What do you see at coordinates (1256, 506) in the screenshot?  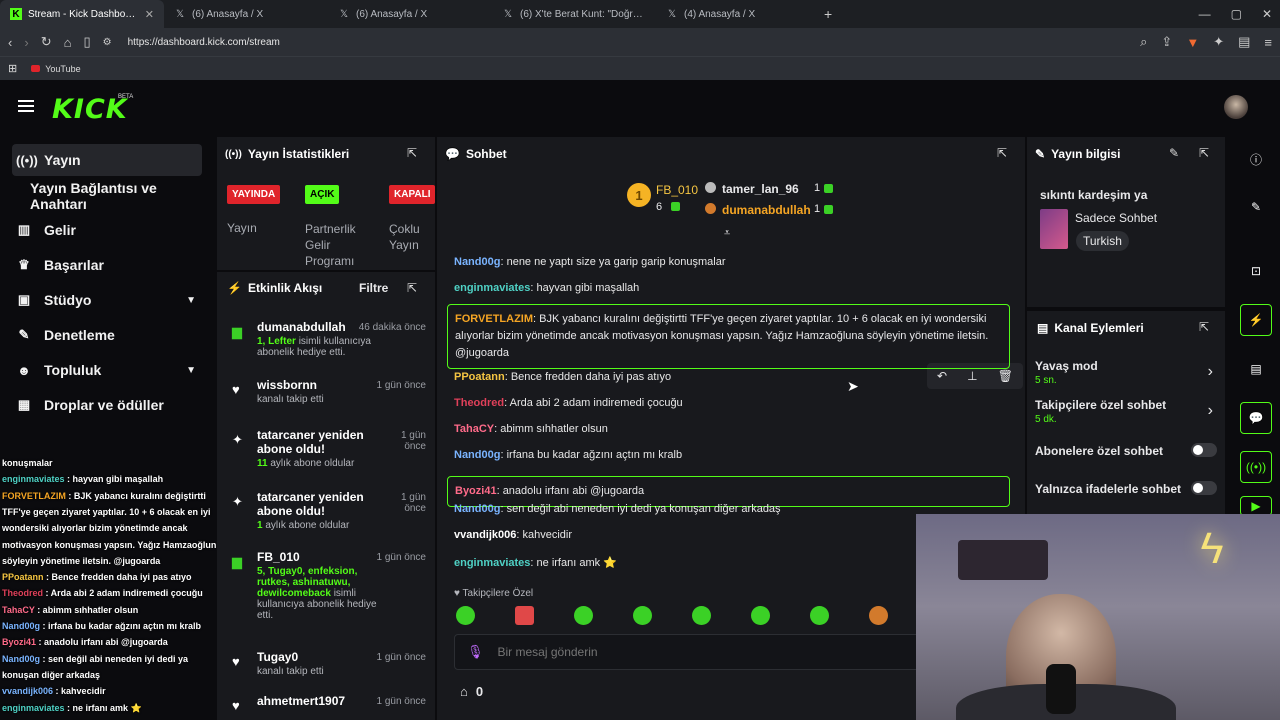 I see `camera-rail-icon: ▶` at bounding box center [1256, 506].